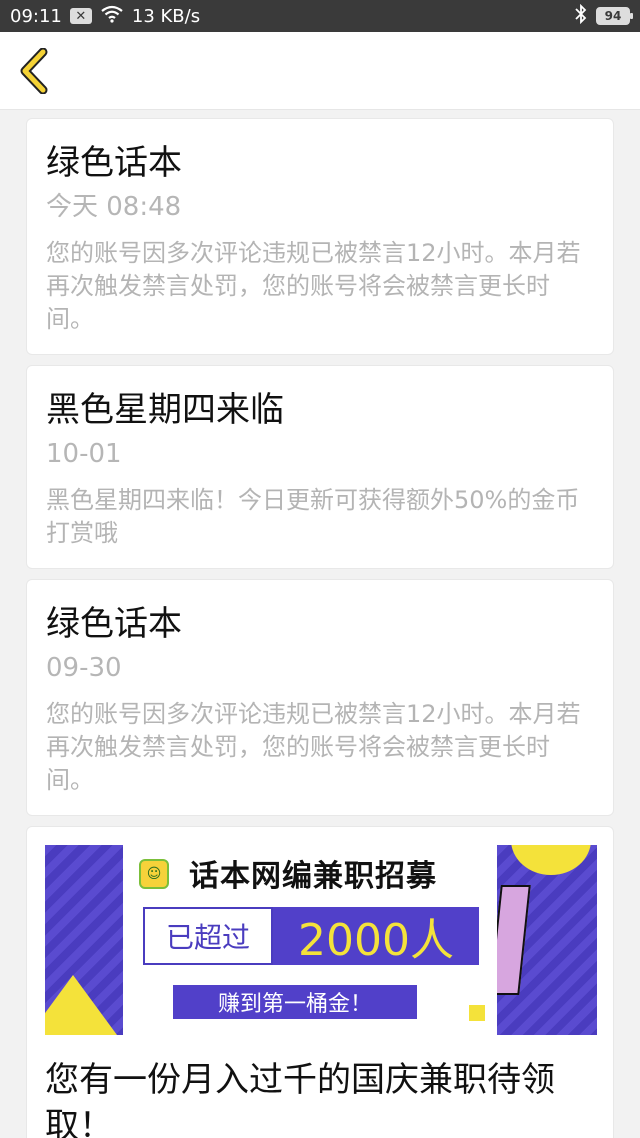  I want to click on message-date: 09-30, so click(84, 668).